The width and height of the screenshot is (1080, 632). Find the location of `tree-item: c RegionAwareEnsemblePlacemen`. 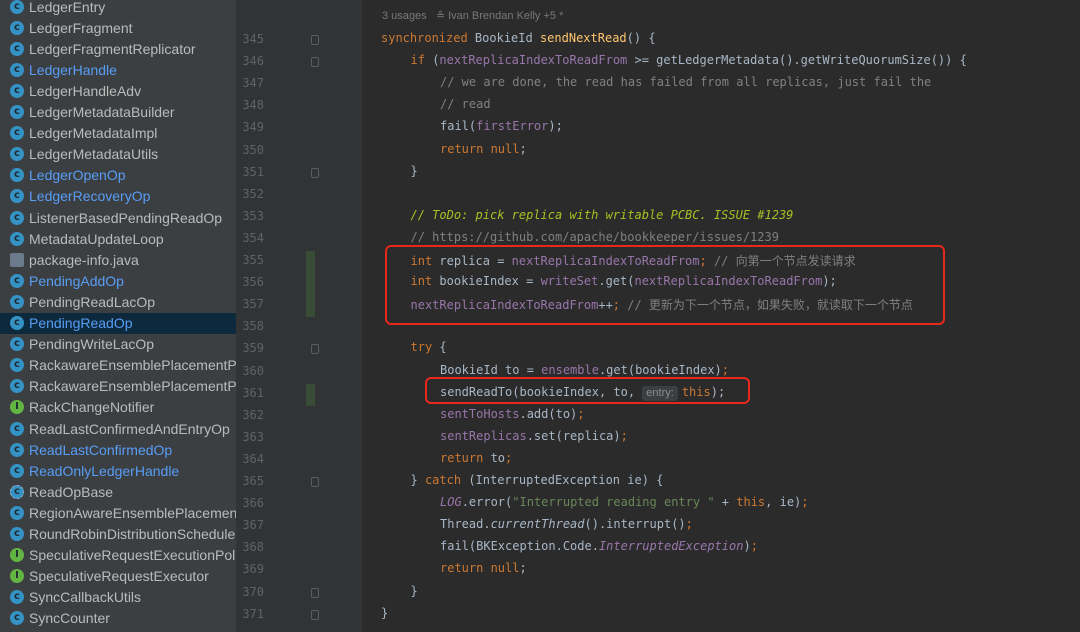

tree-item: c RegionAwareEnsemblePlacemen is located at coordinates (118, 512).